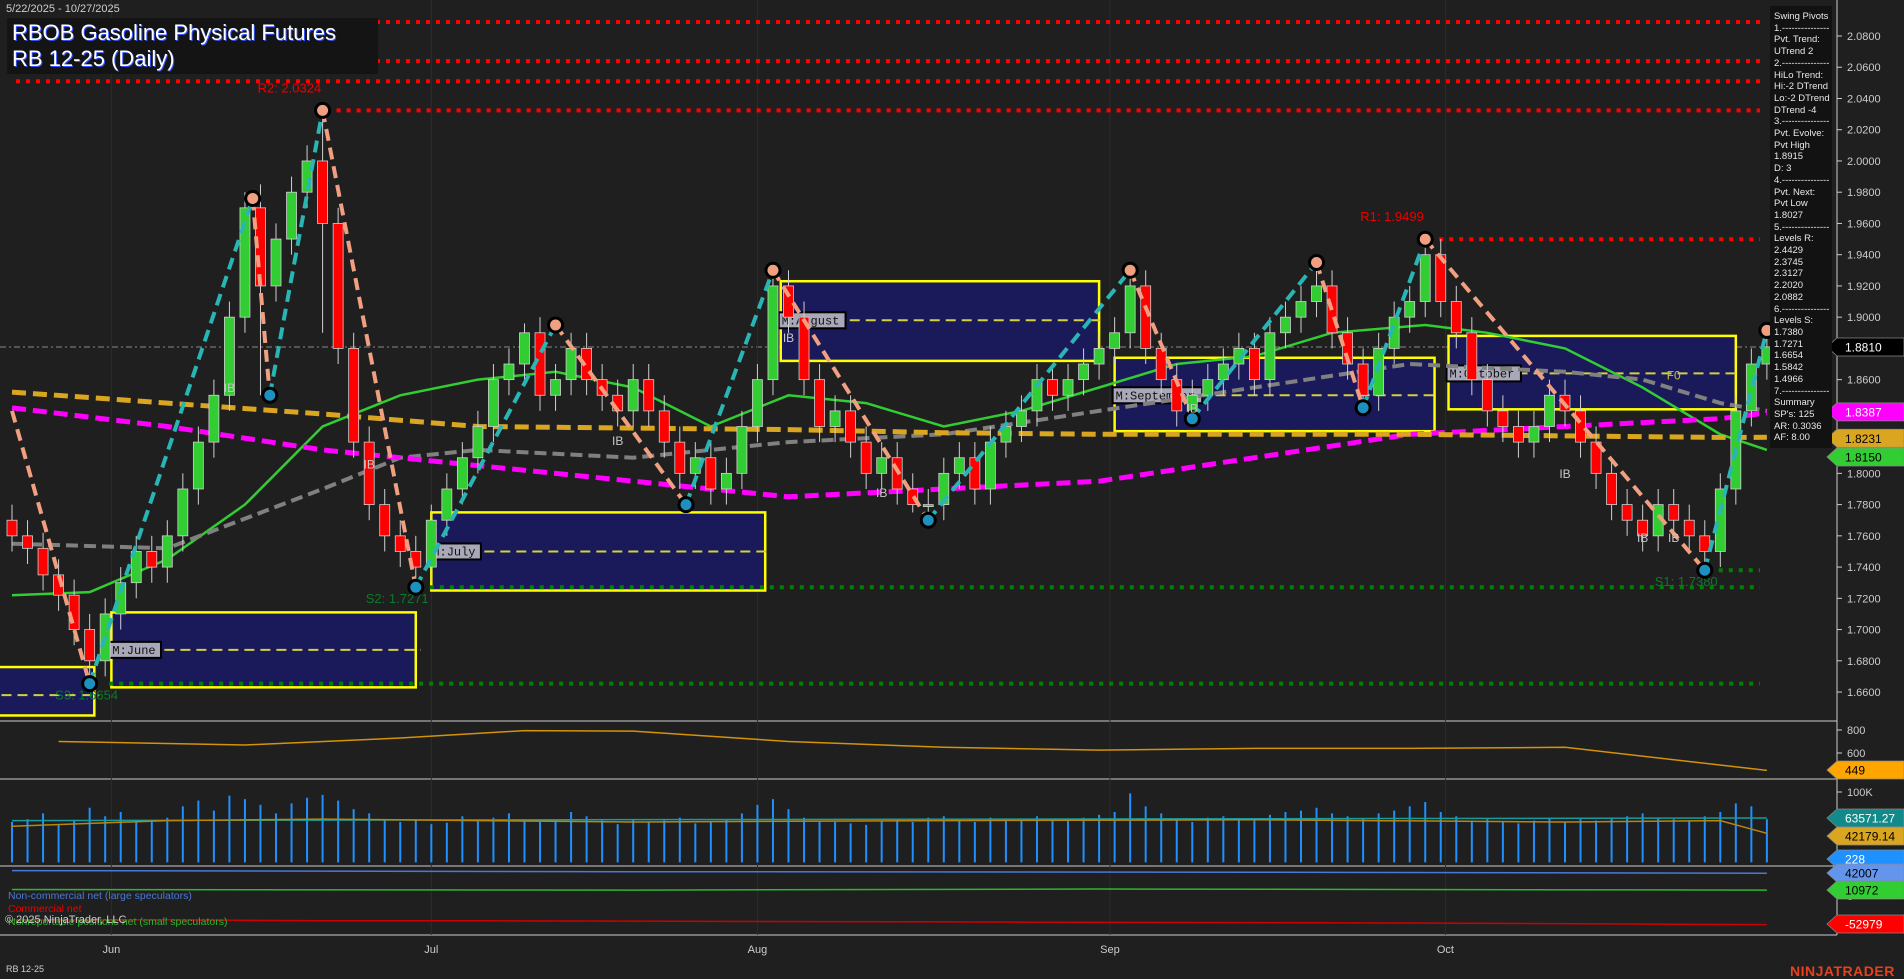 The width and height of the screenshot is (1904, 979). What do you see at coordinates (889, 922) in the screenshot?
I see `commercial-line` at bounding box center [889, 922].